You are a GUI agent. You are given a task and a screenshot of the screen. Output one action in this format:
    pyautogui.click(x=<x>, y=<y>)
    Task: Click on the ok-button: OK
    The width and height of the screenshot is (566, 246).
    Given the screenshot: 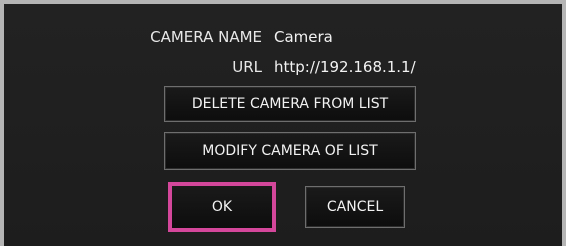 What is the action you would take?
    pyautogui.click(x=222, y=207)
    